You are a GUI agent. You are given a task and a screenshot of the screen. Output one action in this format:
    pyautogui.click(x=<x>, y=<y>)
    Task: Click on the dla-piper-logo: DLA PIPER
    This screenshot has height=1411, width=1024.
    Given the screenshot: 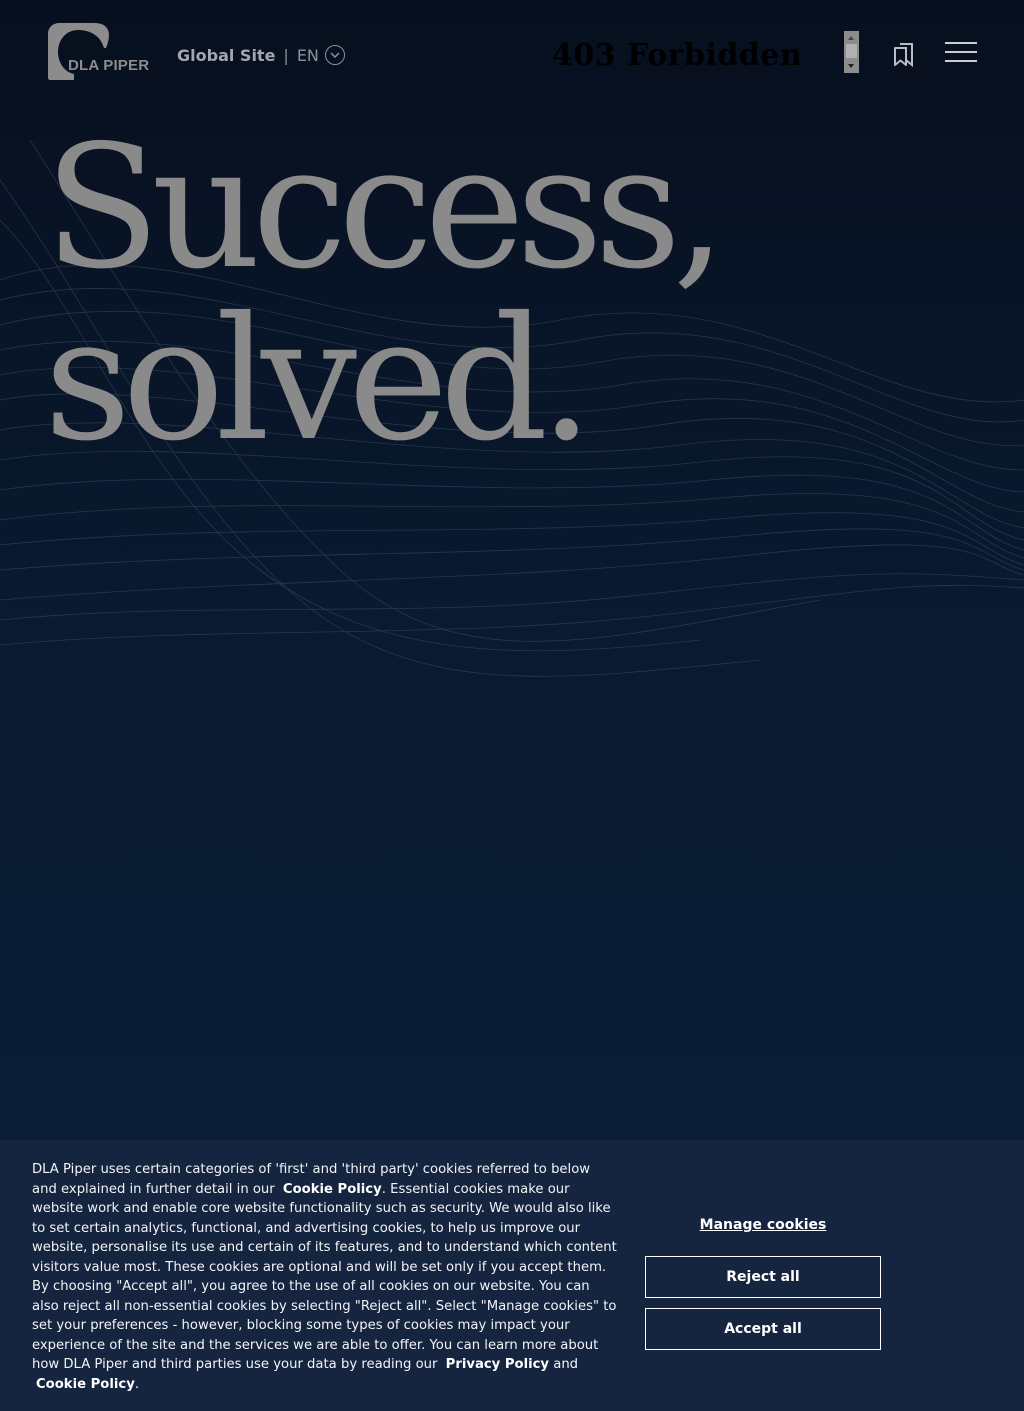 What is the action you would take?
    pyautogui.click(x=99, y=52)
    